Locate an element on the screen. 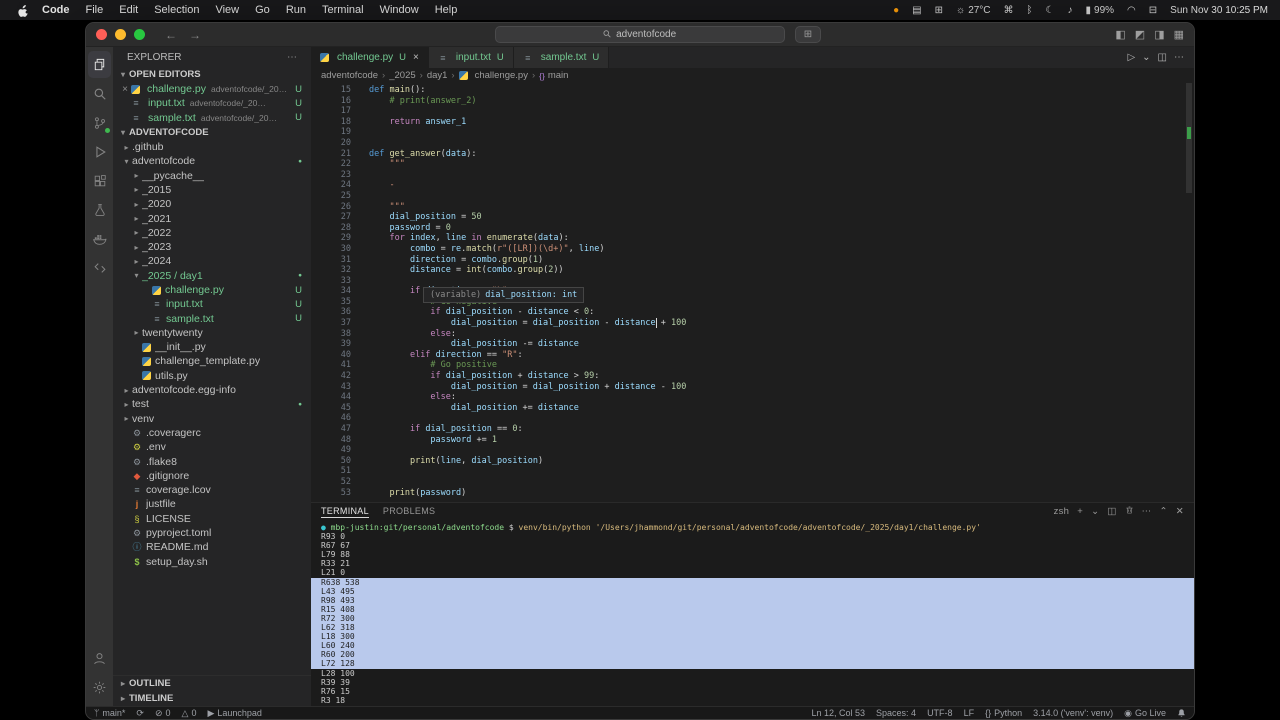  outline-section-header: ▸ OUTLINE is located at coordinates (212, 683).